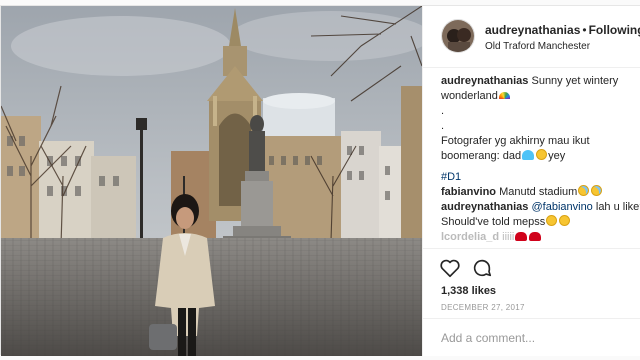 Image resolution: width=640 pixels, height=360 pixels. I want to click on comment-username: lcordelia_d, so click(470, 237).